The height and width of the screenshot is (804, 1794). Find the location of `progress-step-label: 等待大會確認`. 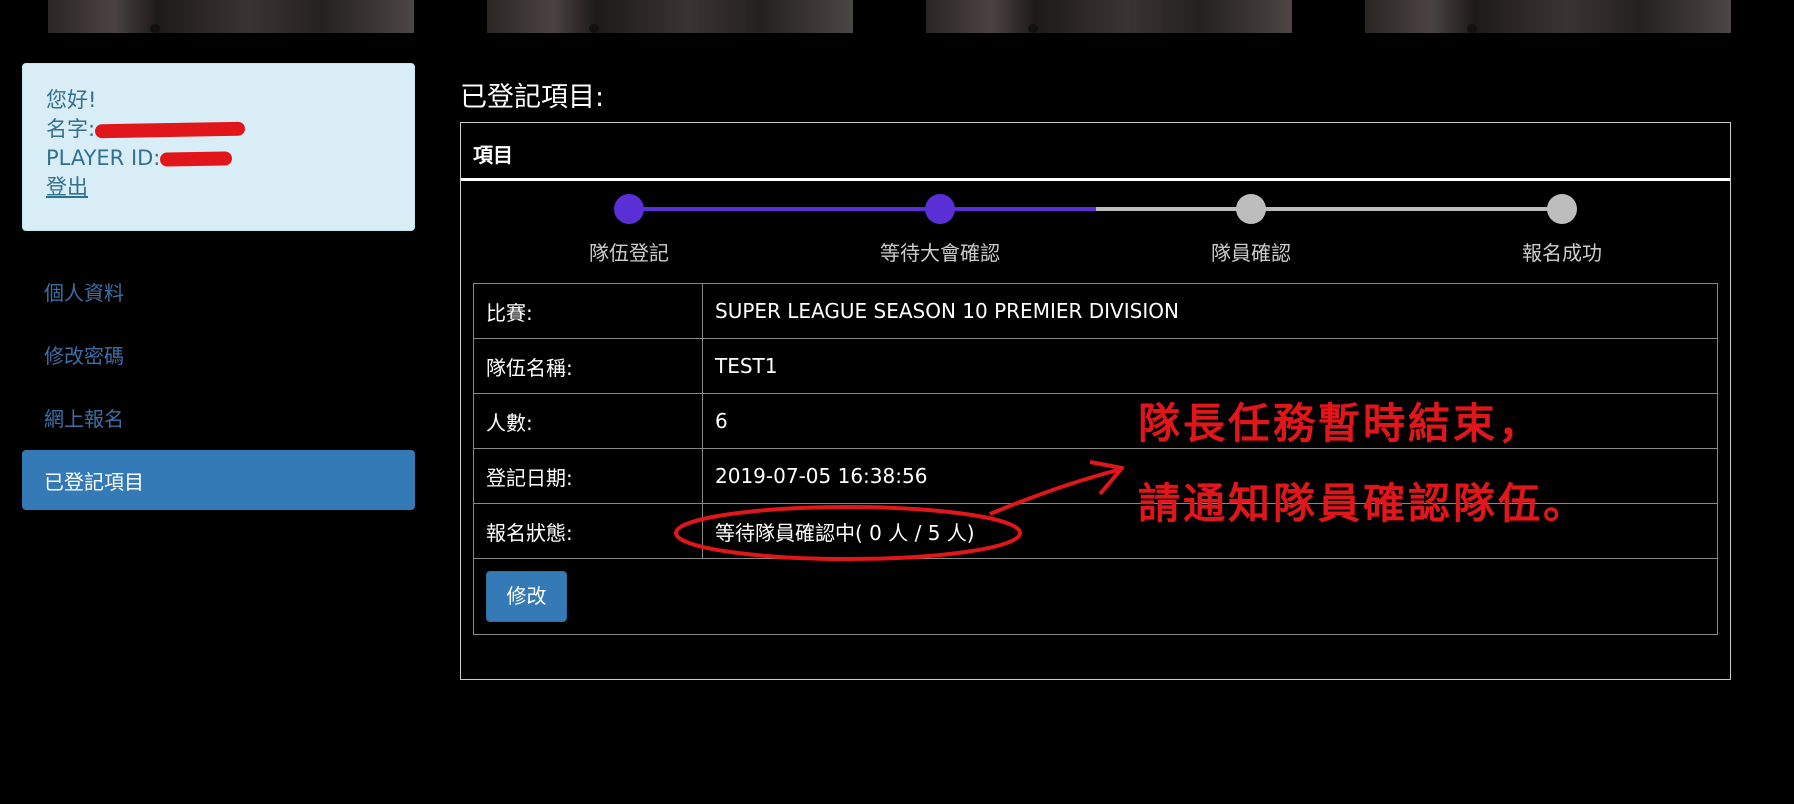

progress-step-label: 等待大會確認 is located at coordinates (940, 253).